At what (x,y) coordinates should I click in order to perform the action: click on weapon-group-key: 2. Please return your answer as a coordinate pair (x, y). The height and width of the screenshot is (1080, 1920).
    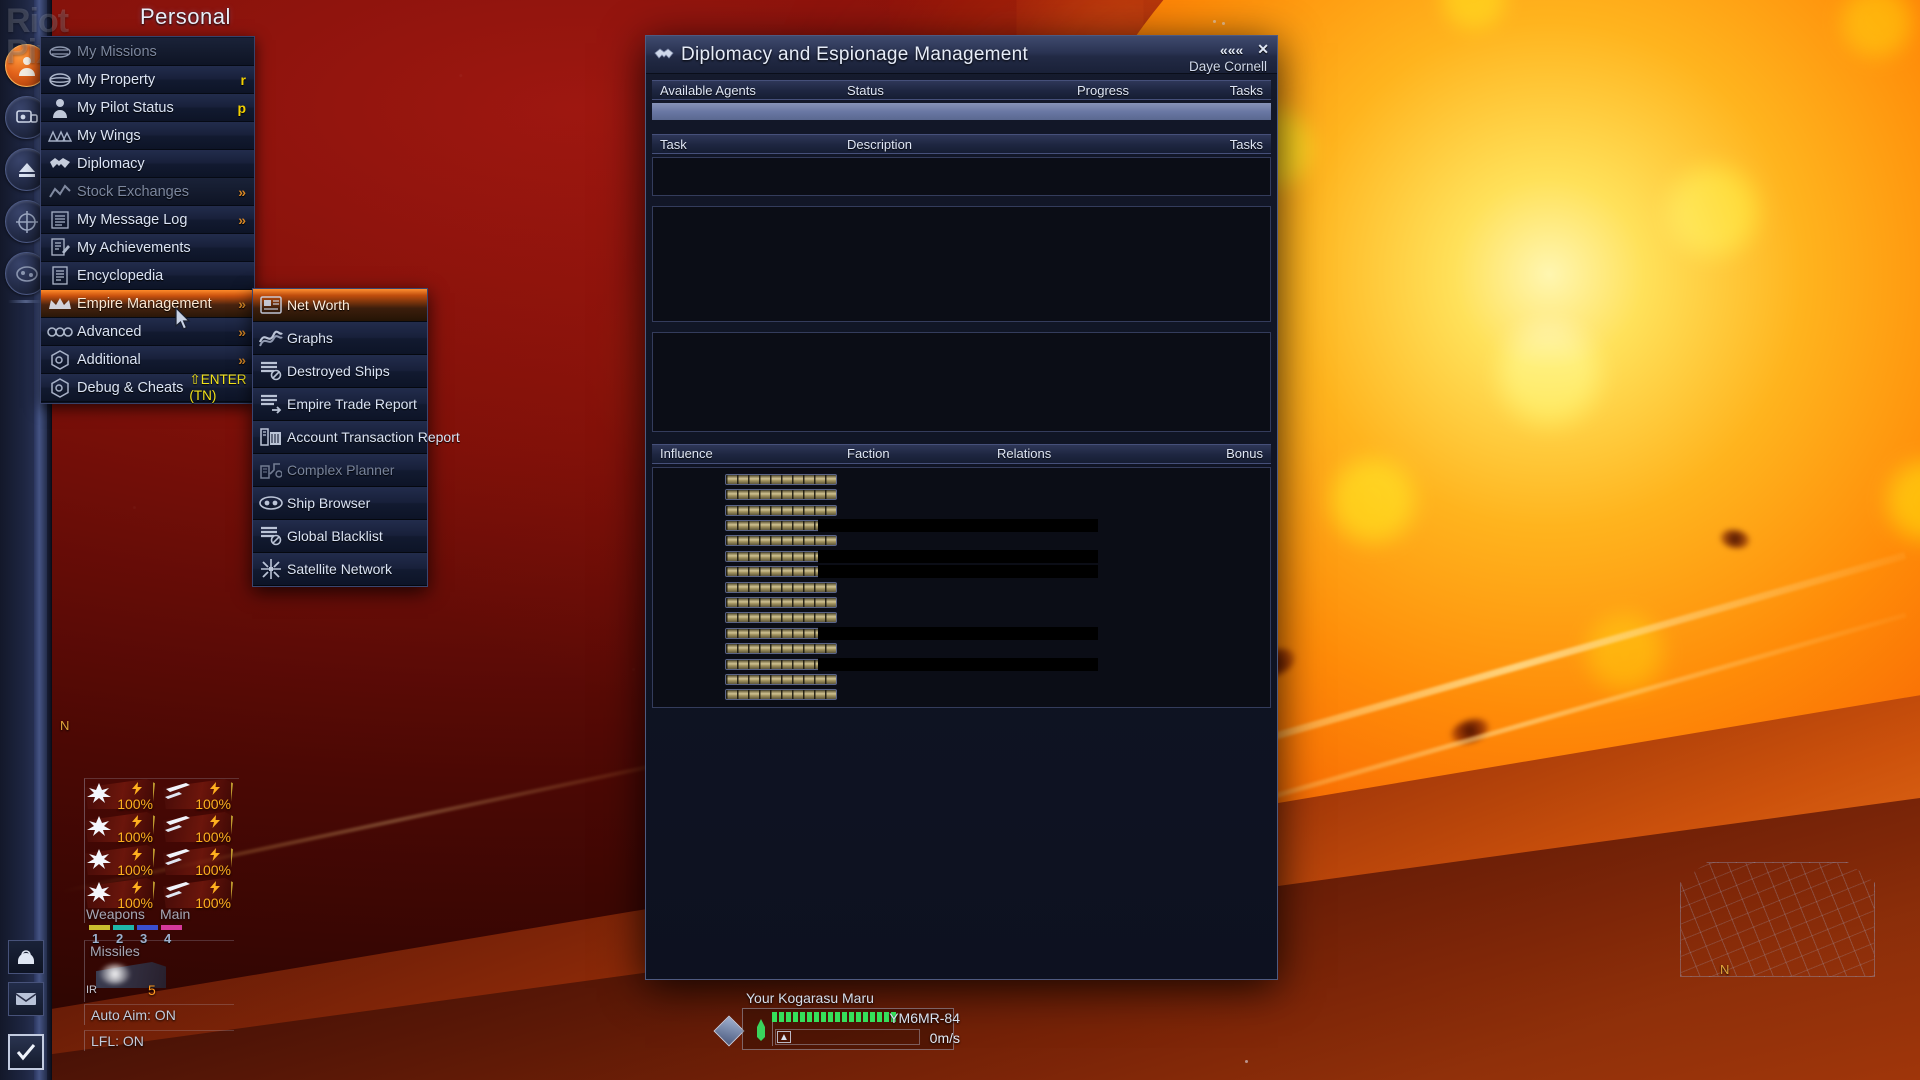
    Looking at the image, I should click on (119, 938).